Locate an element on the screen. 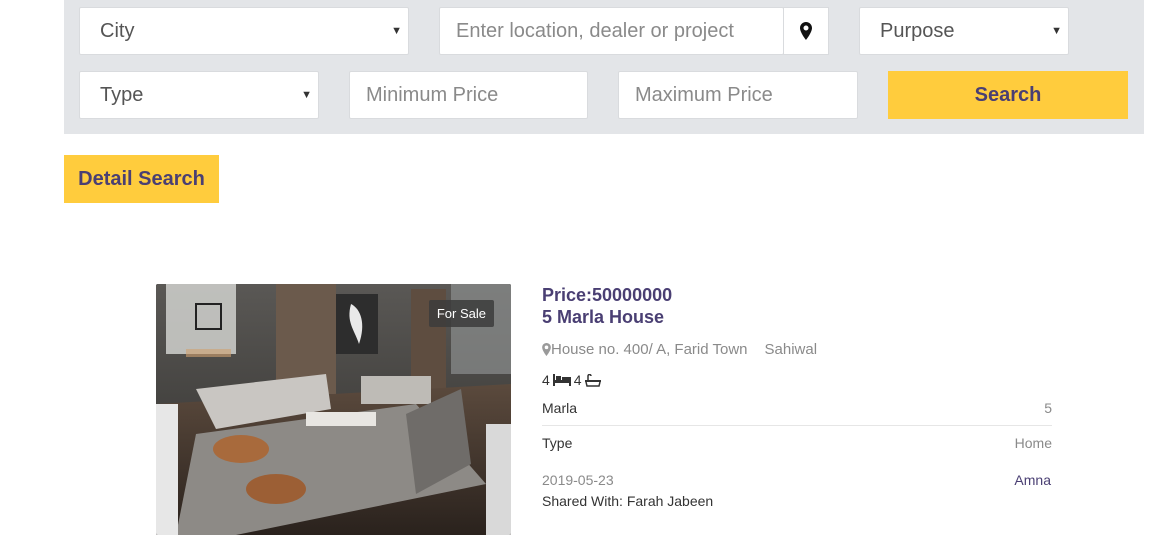  city-select: City ▼ is located at coordinates (244, 31).